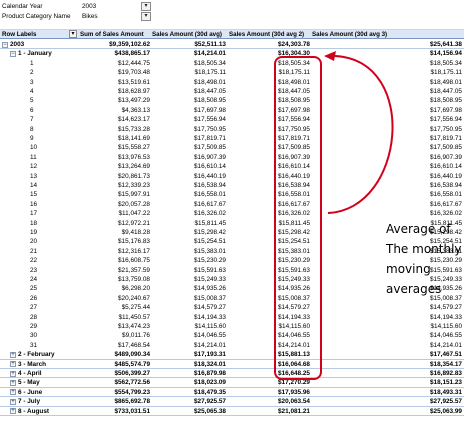 This screenshot has height=445, width=464. What do you see at coordinates (134, 279) in the screenshot?
I see `value-cell: $13,759.08` at bounding box center [134, 279].